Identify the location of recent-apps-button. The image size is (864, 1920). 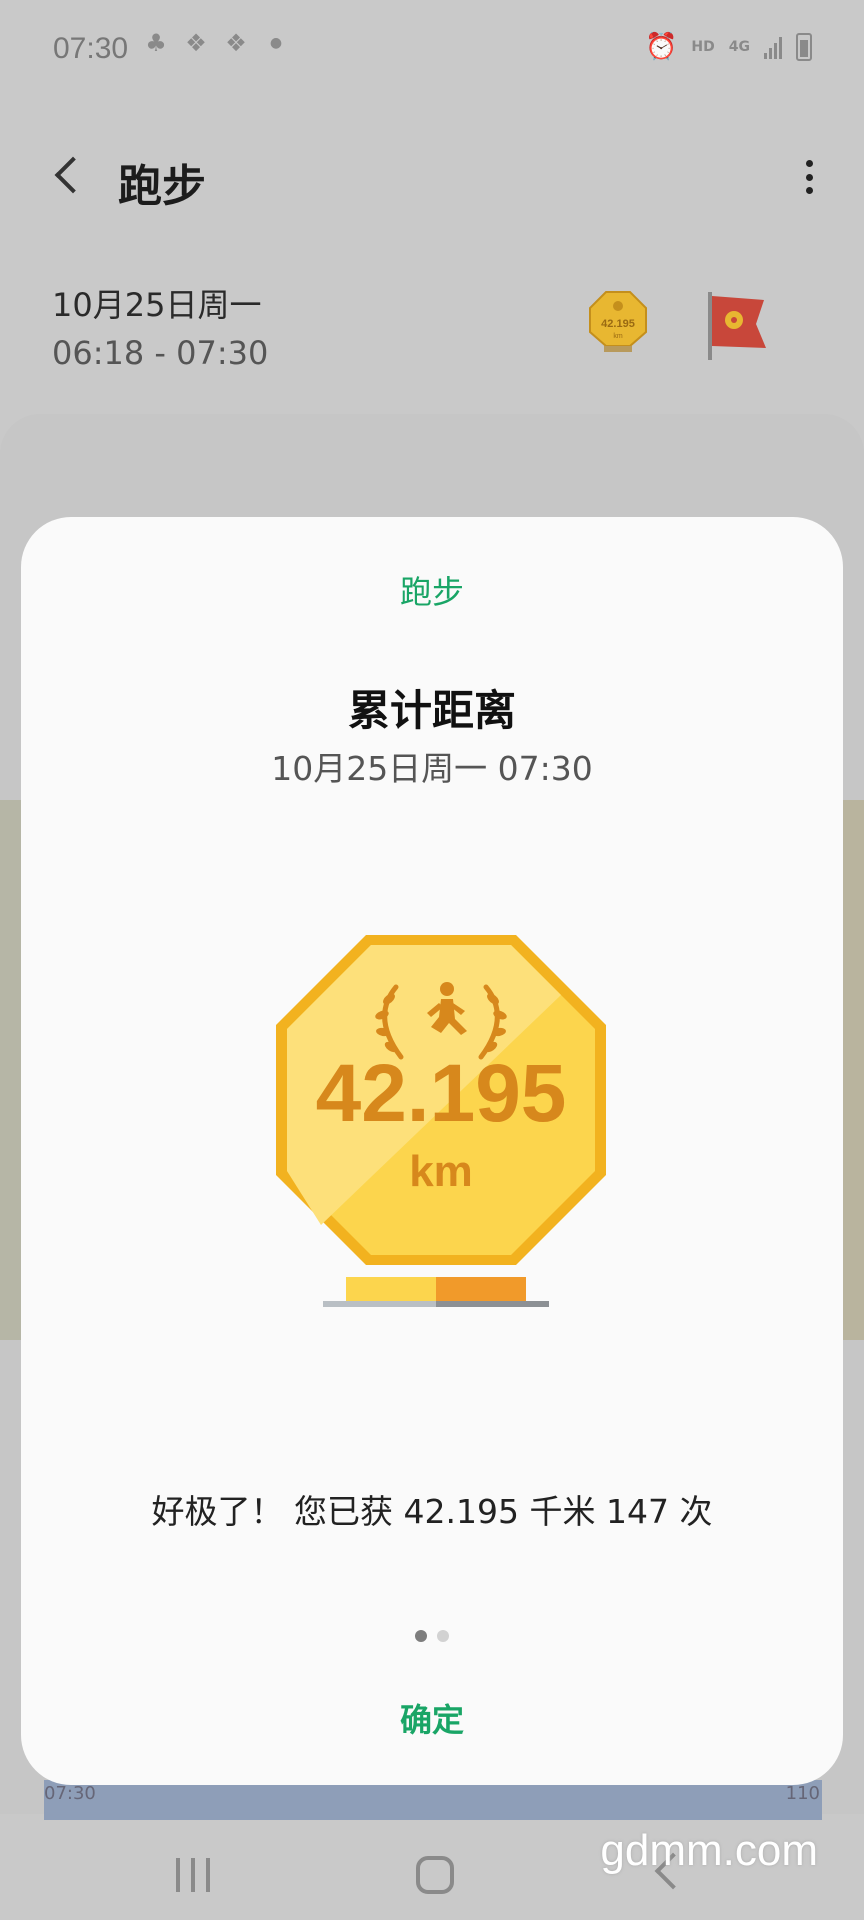
(193, 1875).